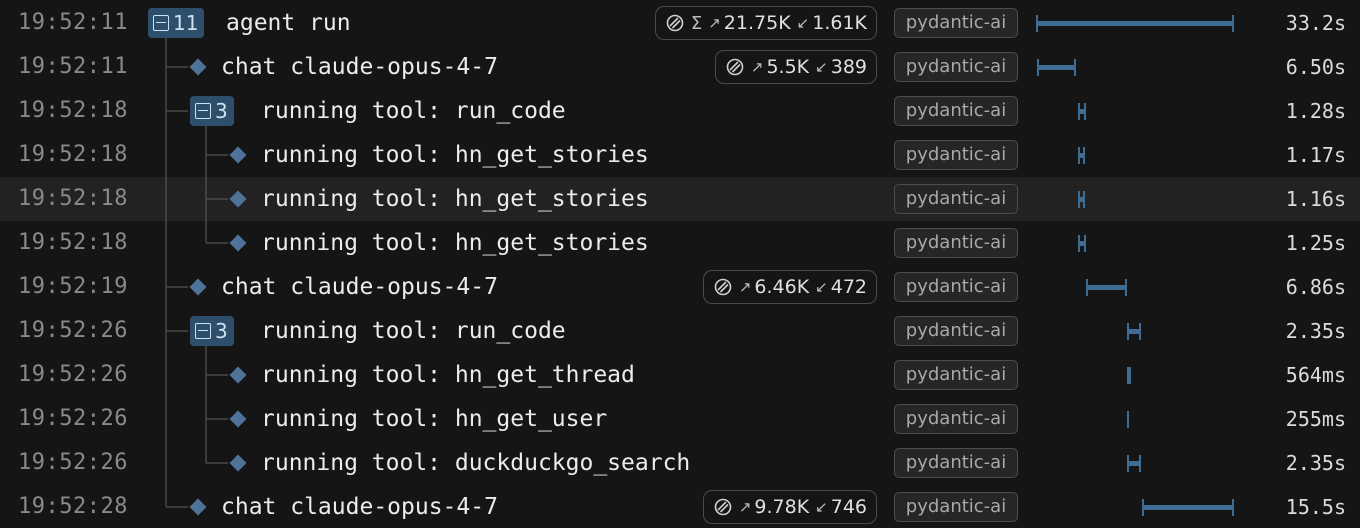 The height and width of the screenshot is (528, 1360). What do you see at coordinates (839, 23) in the screenshot?
I see `output-tokens: 1.61K` at bounding box center [839, 23].